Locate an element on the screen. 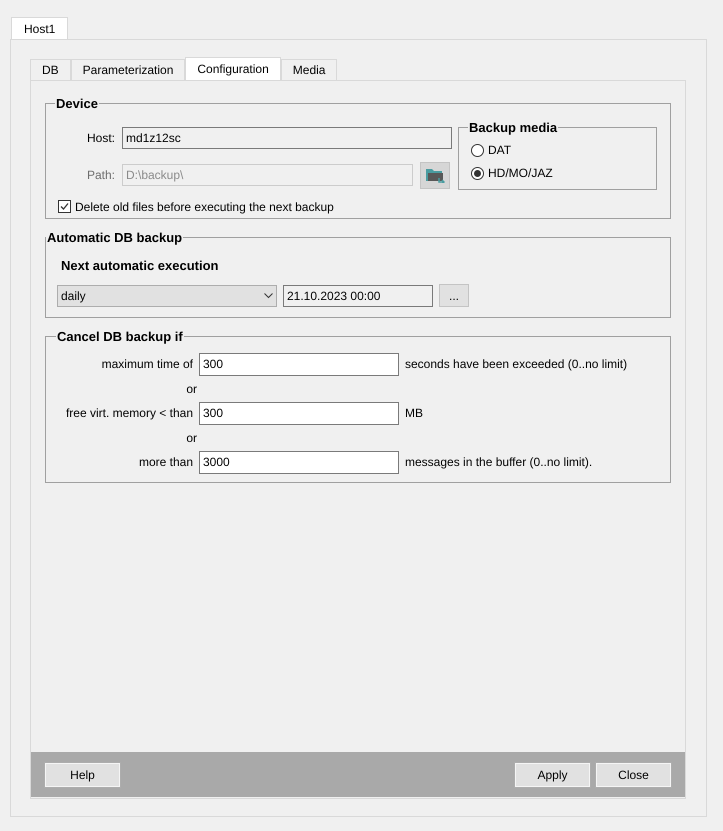 This screenshot has width=723, height=831. radio-label: DAT is located at coordinates (500, 150).